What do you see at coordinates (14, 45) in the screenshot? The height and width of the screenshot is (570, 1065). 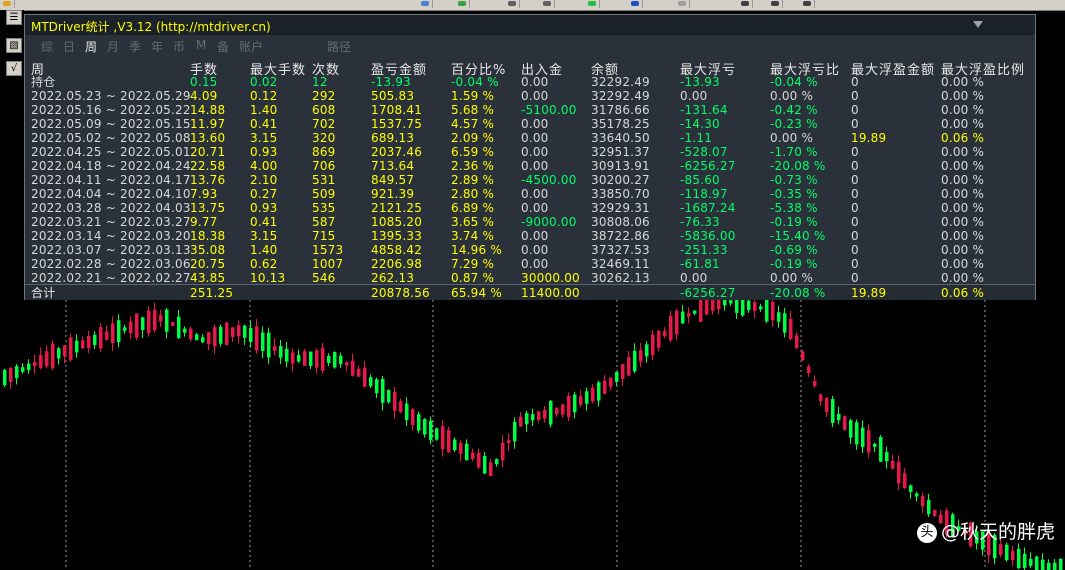 I see `grid-icon: ▧` at bounding box center [14, 45].